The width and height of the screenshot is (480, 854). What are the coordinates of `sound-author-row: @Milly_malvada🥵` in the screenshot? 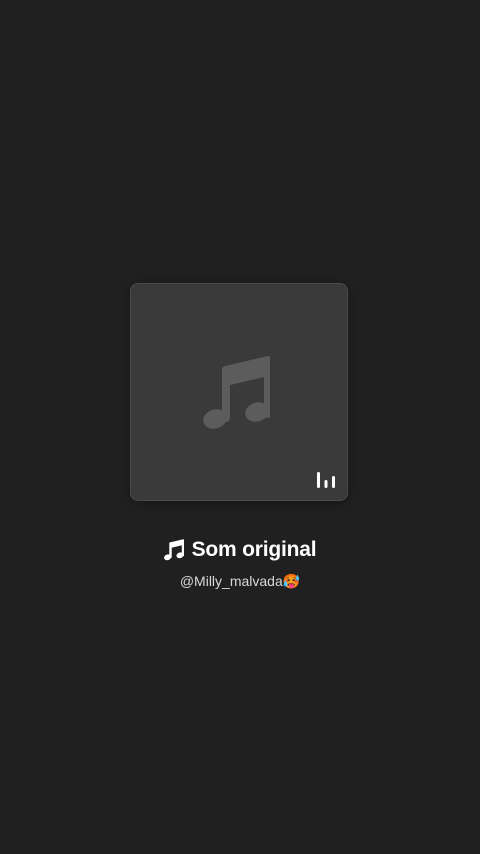 It's located at (240, 581).